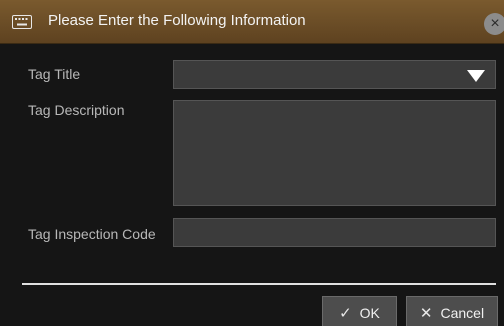 The height and width of the screenshot is (334, 504). I want to click on close-button: ×, so click(494, 24).